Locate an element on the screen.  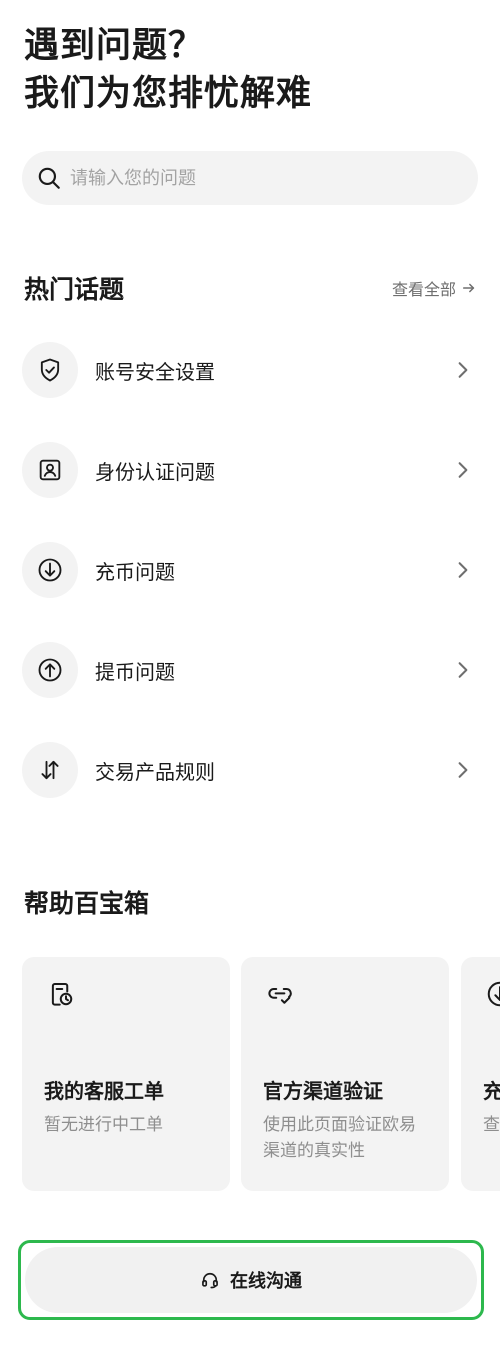
ticket-clock-icon is located at coordinates (62, 994).